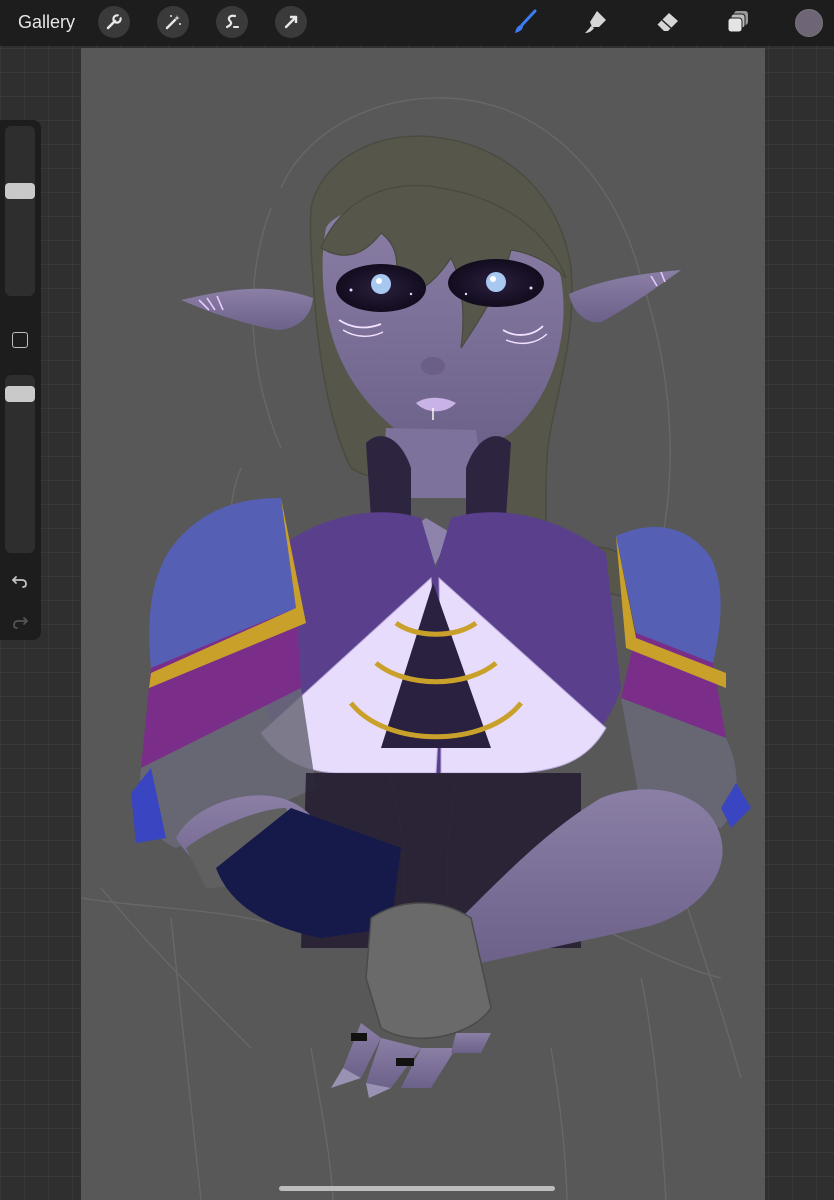 The height and width of the screenshot is (1200, 834). Describe the element at coordinates (20, 211) in the screenshot. I see `brush-size-slider` at that location.